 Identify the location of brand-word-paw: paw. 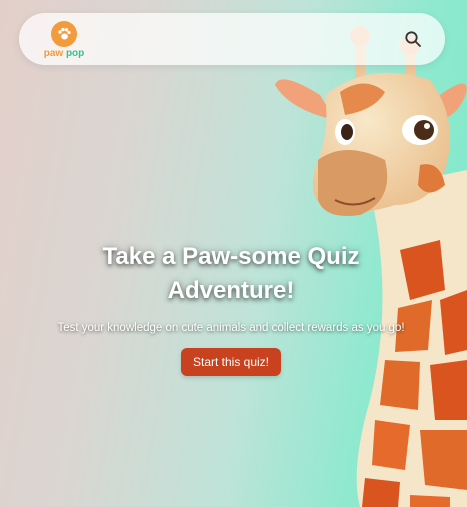
(53, 53).